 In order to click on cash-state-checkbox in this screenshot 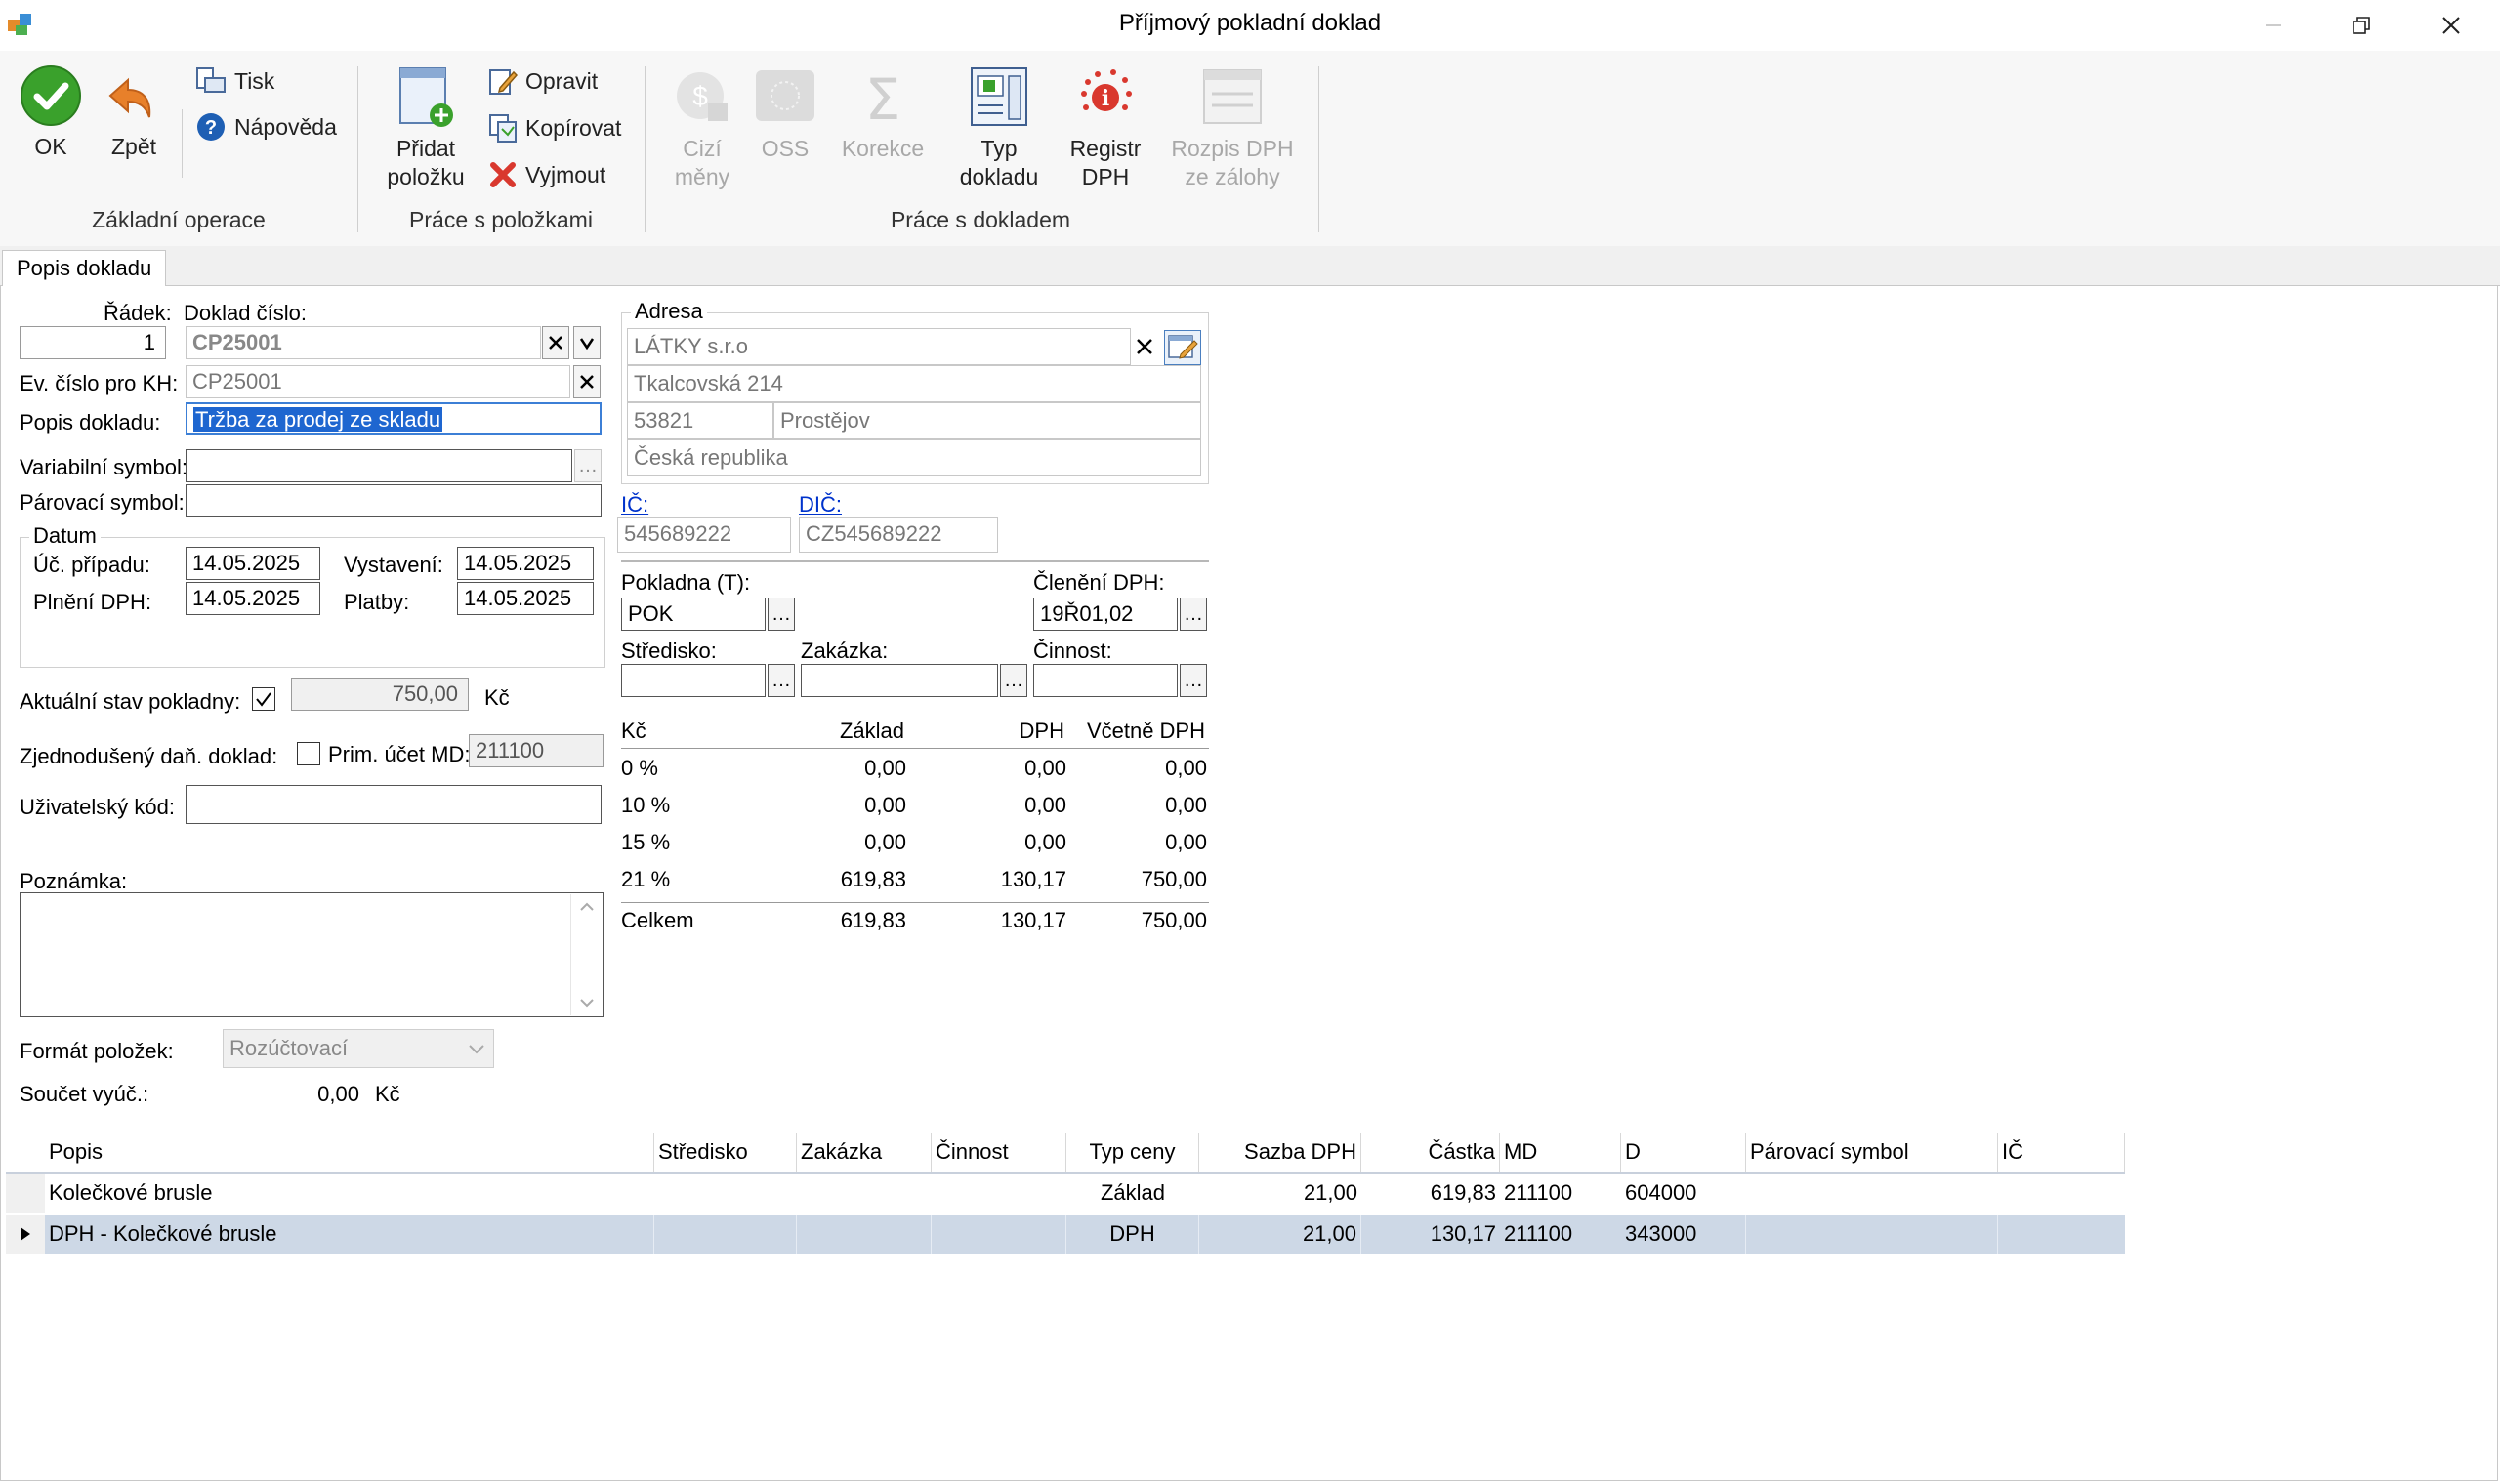, I will do `click(263, 699)`.